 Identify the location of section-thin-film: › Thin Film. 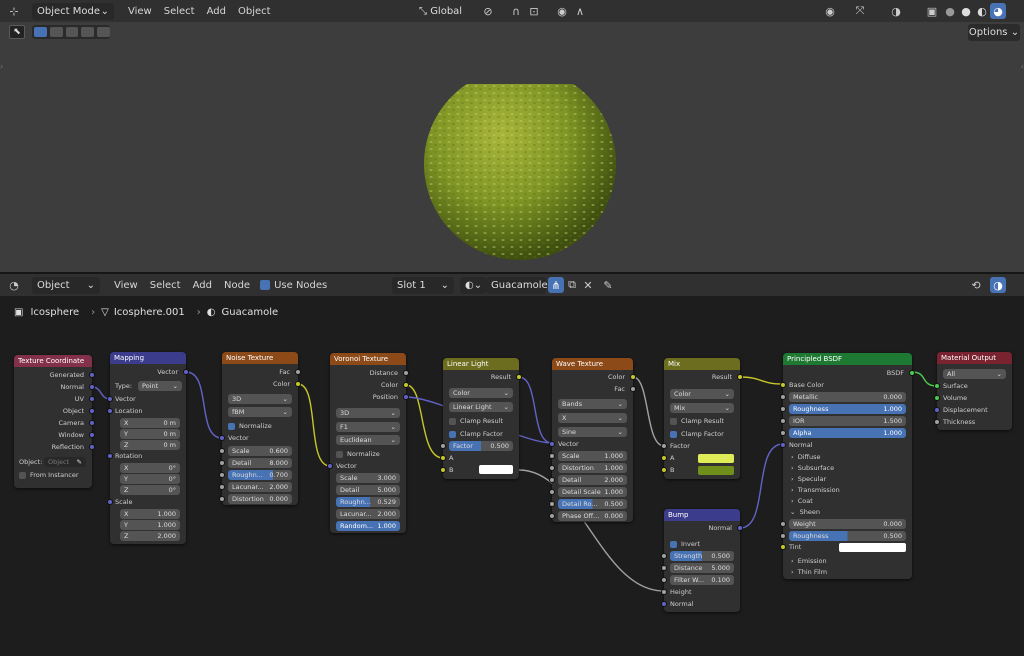
(847, 572).